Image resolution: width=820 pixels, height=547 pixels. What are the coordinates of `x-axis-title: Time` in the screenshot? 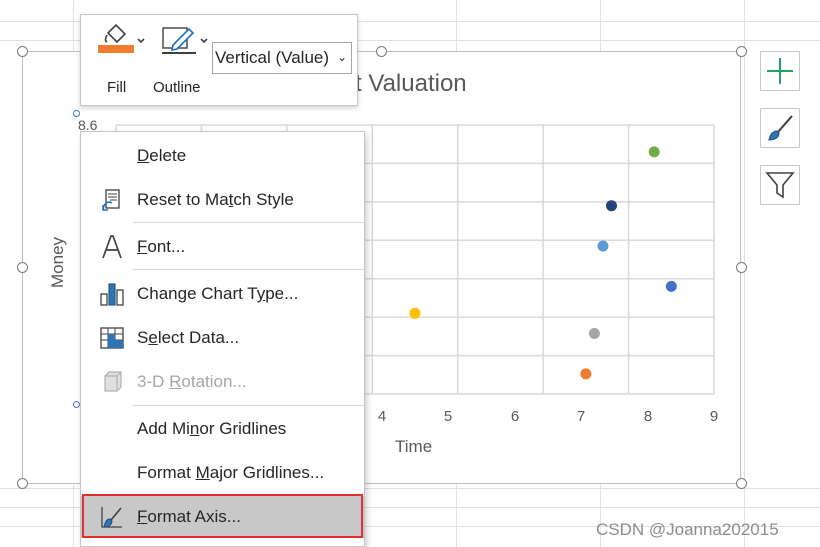 It's located at (413, 447).